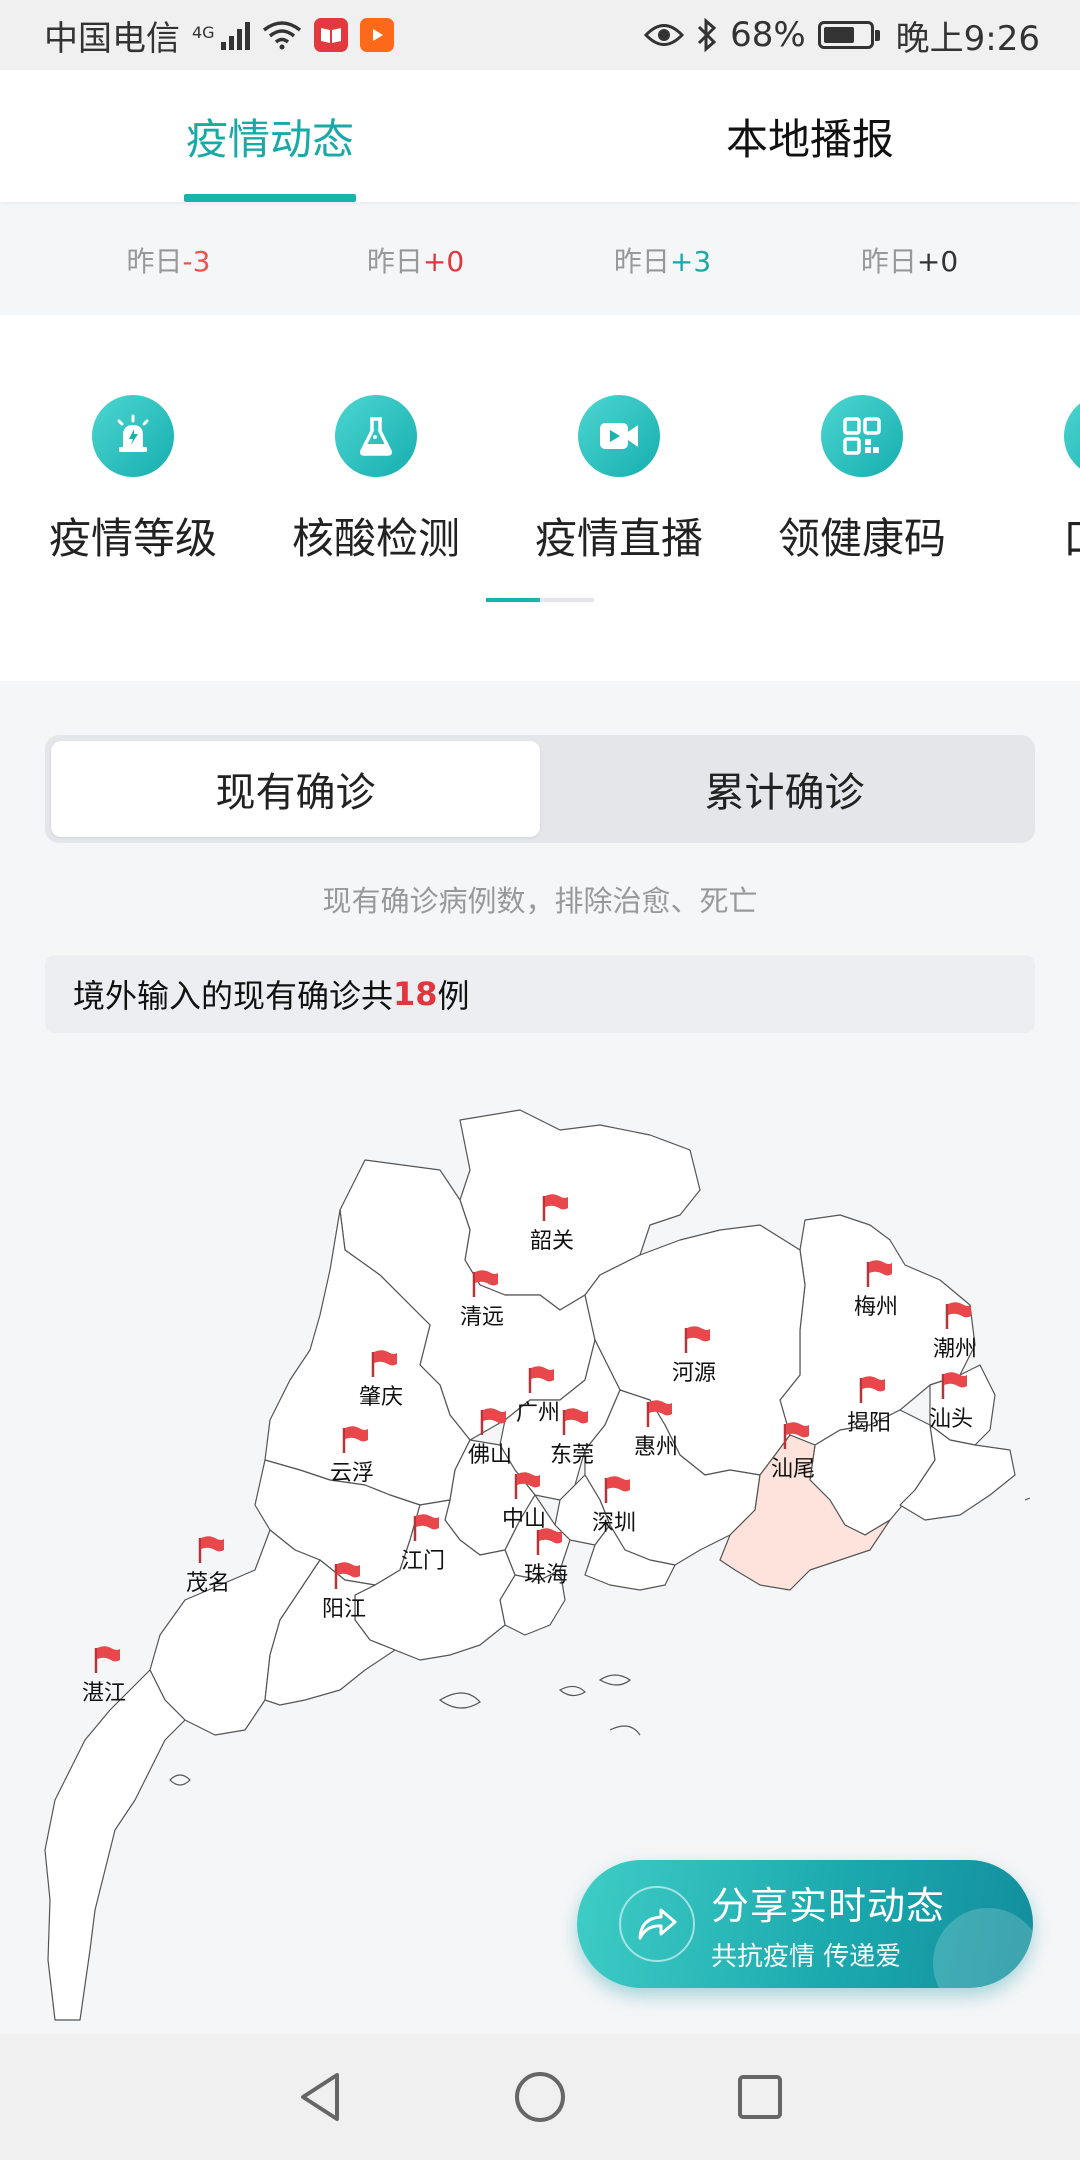 This screenshot has width=1080, height=2160. What do you see at coordinates (490, 1455) in the screenshot?
I see `city-name: 佛山` at bounding box center [490, 1455].